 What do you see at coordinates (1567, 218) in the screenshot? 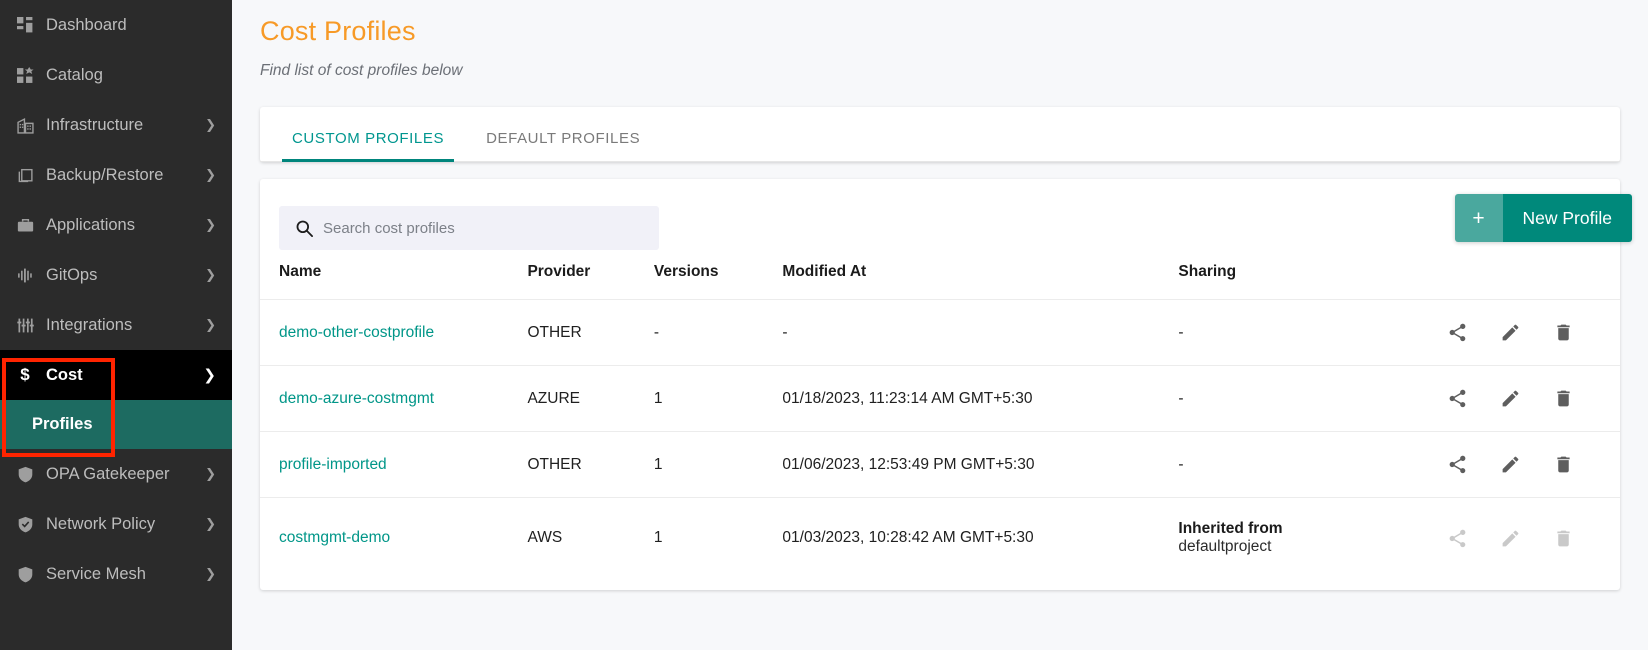
I see `new-profile-label: New Profile` at bounding box center [1567, 218].